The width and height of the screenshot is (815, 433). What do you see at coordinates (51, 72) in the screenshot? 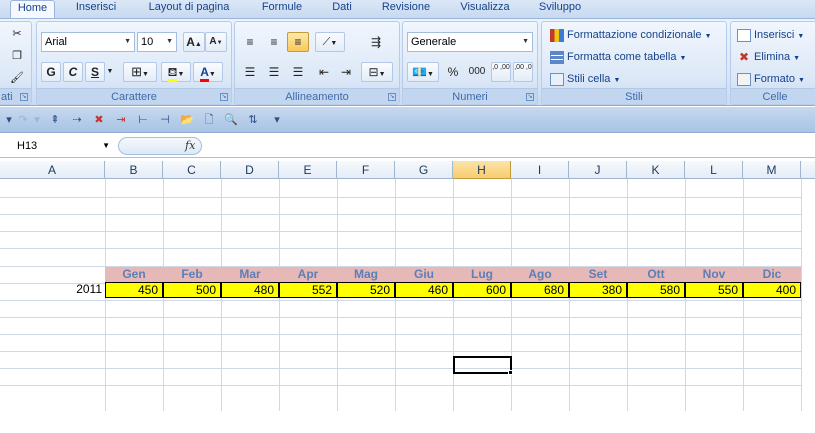
I see `bold-button: G` at bounding box center [51, 72].